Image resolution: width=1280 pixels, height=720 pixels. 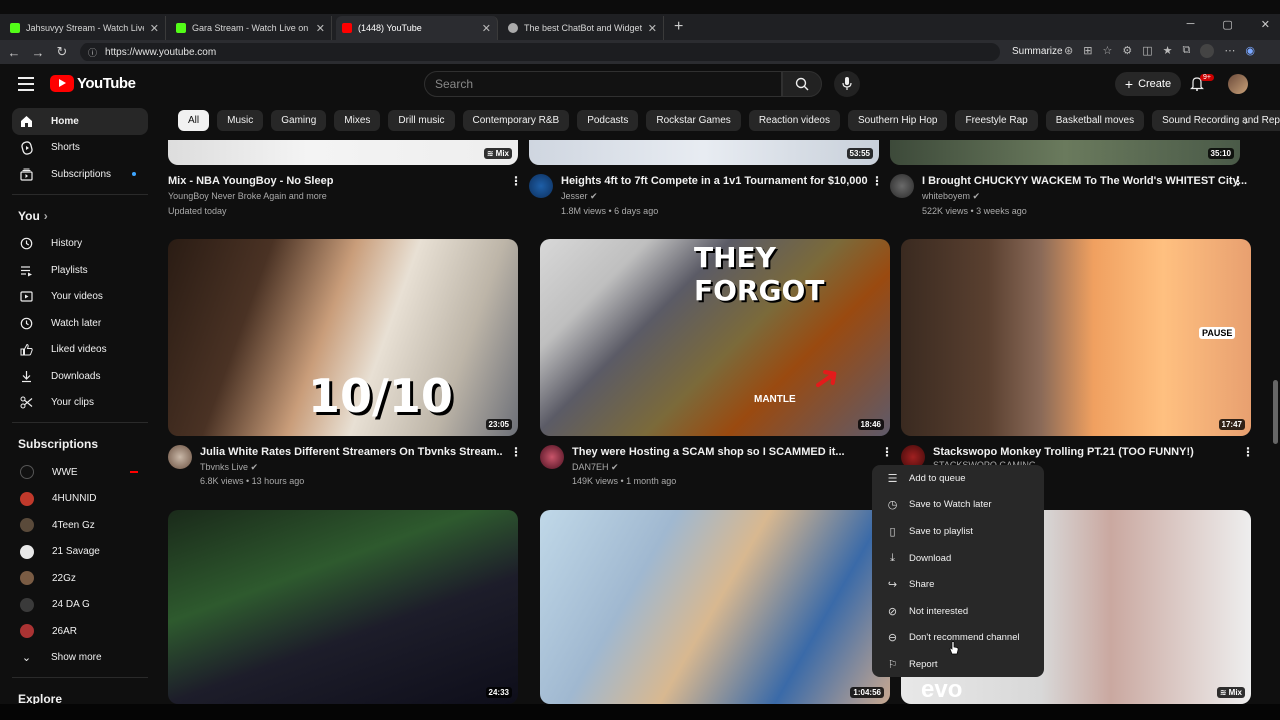 What do you see at coordinates (80, 323) in the screenshot?
I see `sidebar-item-watch-later: Watch later` at bounding box center [80, 323].